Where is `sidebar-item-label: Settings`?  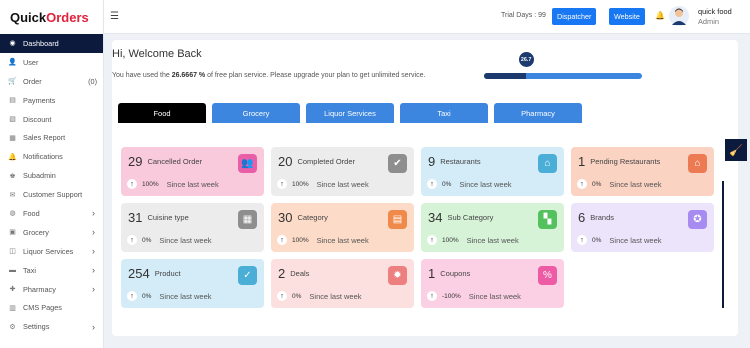
sidebar-item-label: Settings is located at coordinates (36, 327).